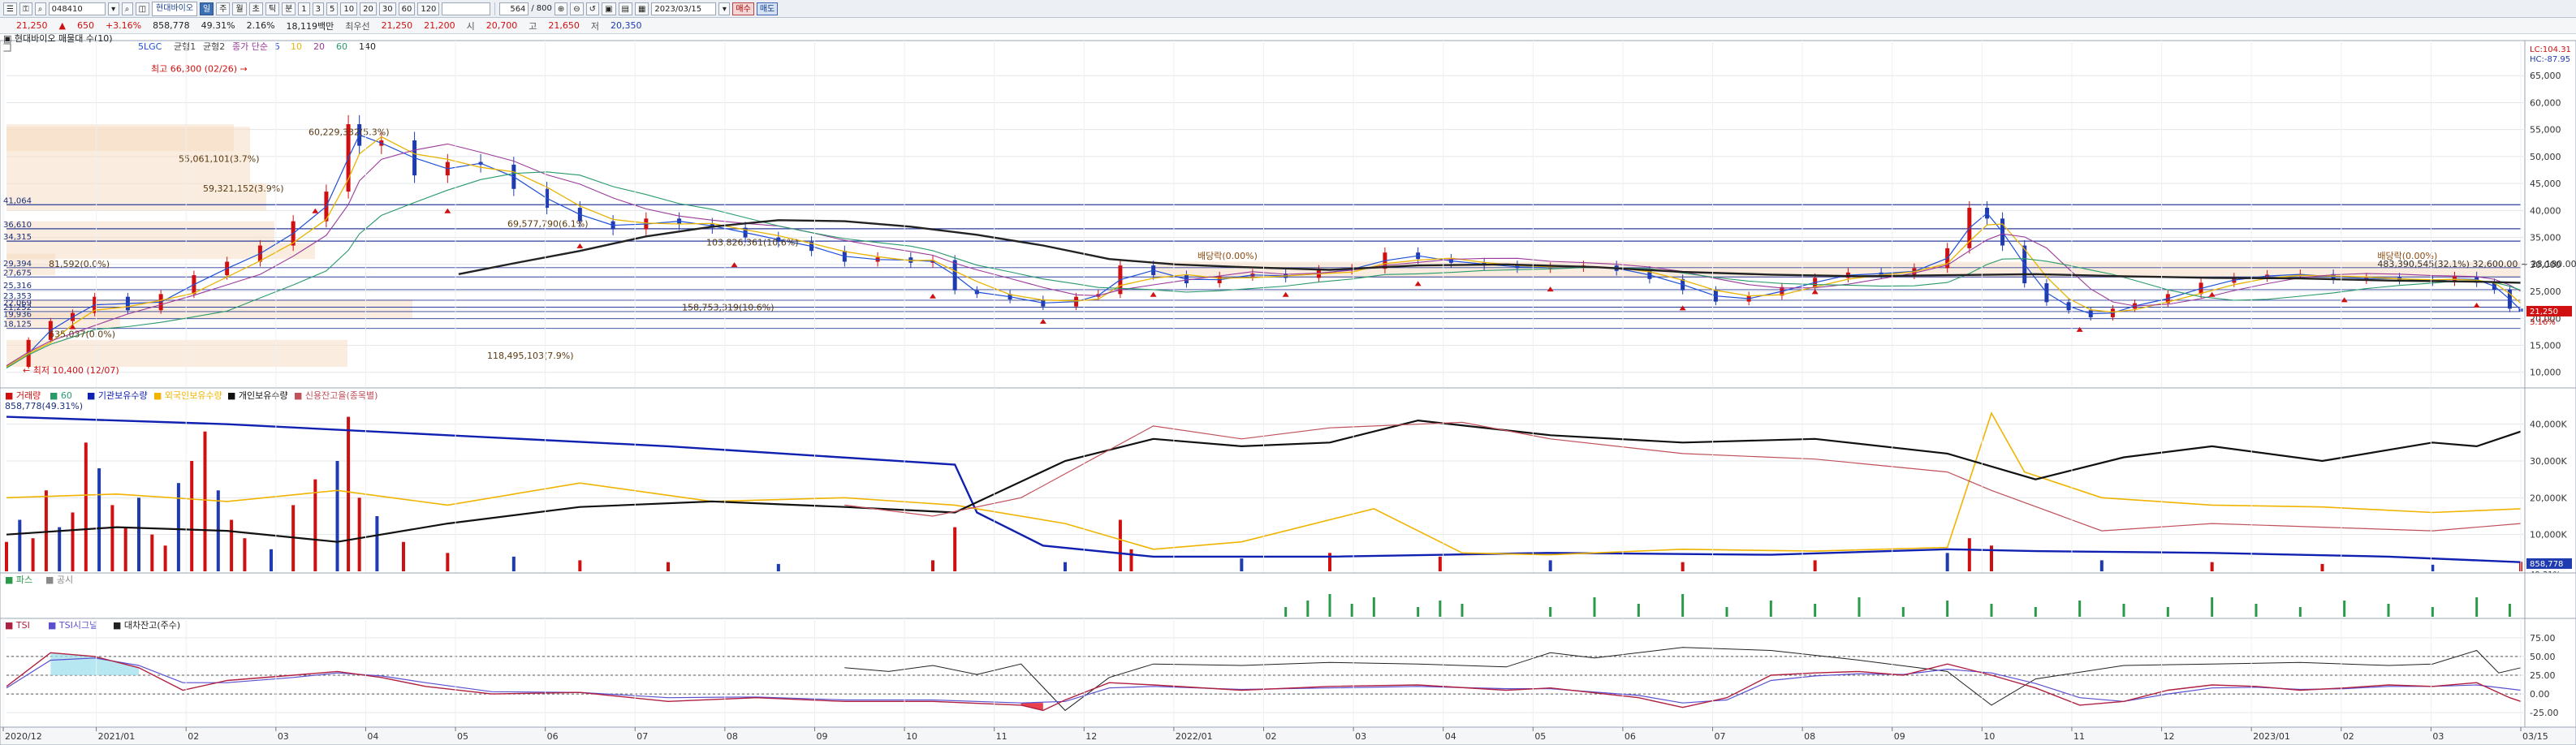 The image size is (2576, 745). I want to click on x-tick-label: 08, so click(732, 736).